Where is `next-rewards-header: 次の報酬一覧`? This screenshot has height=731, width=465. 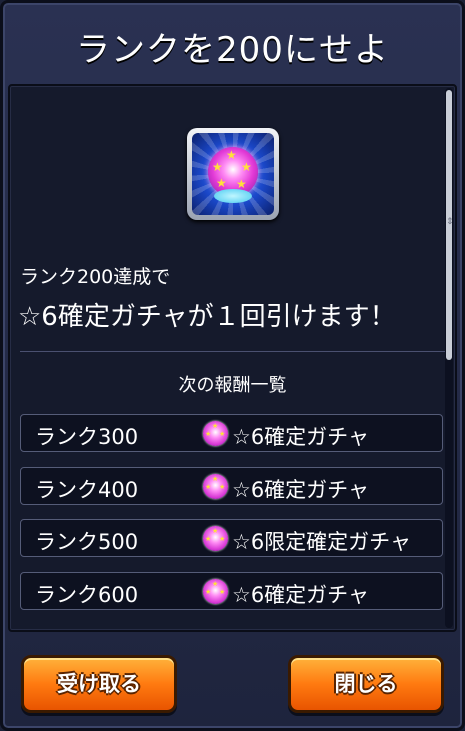
next-rewards-header: 次の報酬一覧 is located at coordinates (232, 385).